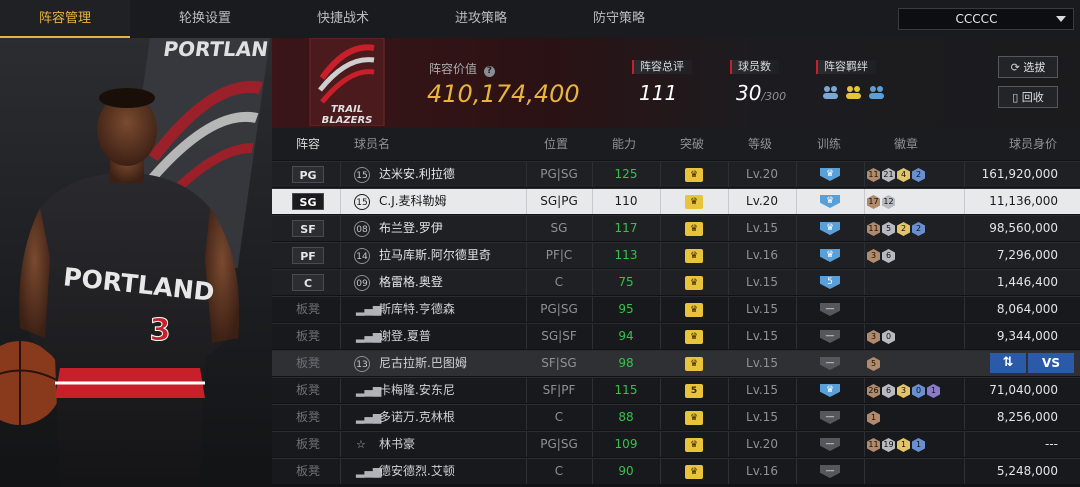 The width and height of the screenshot is (1080, 487). What do you see at coordinates (857, 95) in the screenshot?
I see `synergy-icons` at bounding box center [857, 95].